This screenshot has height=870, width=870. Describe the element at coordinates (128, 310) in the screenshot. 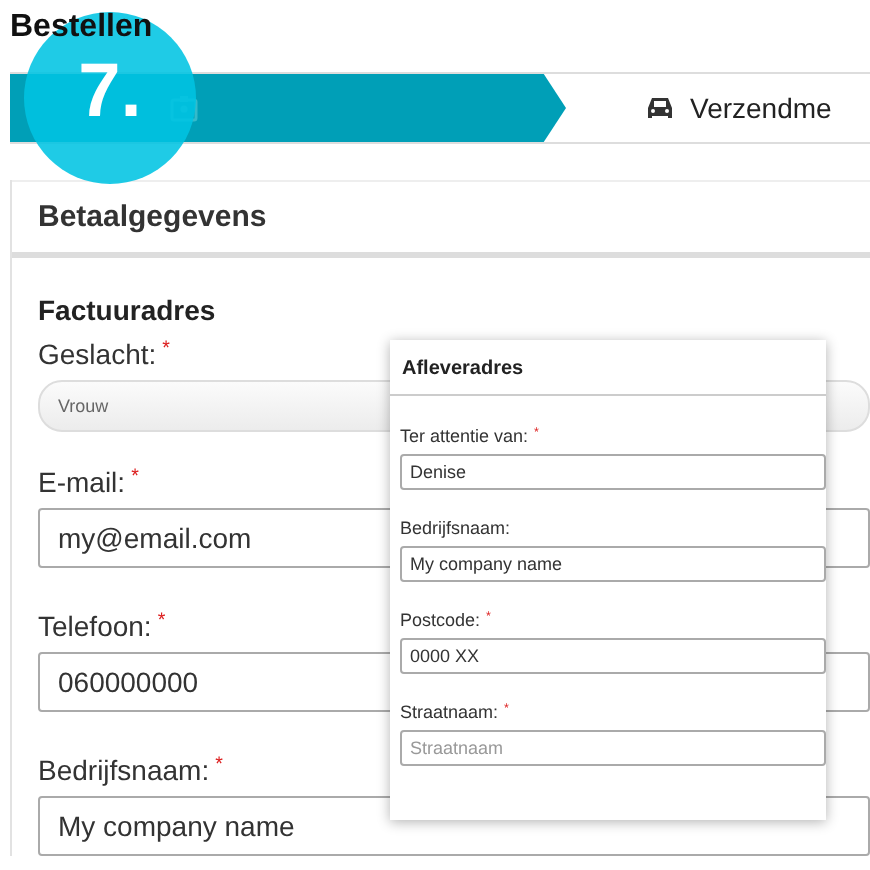

I see `section-heading: Factuuradres` at that location.